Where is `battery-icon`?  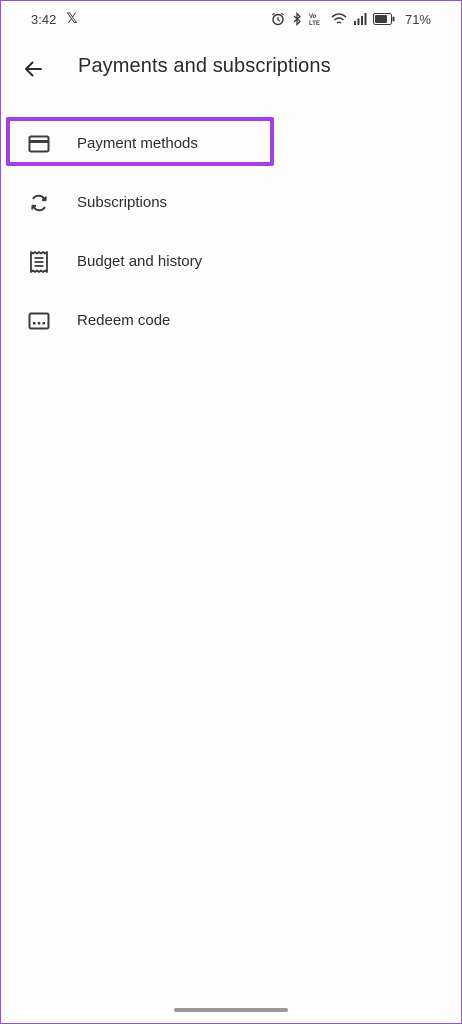 battery-icon is located at coordinates (383, 19).